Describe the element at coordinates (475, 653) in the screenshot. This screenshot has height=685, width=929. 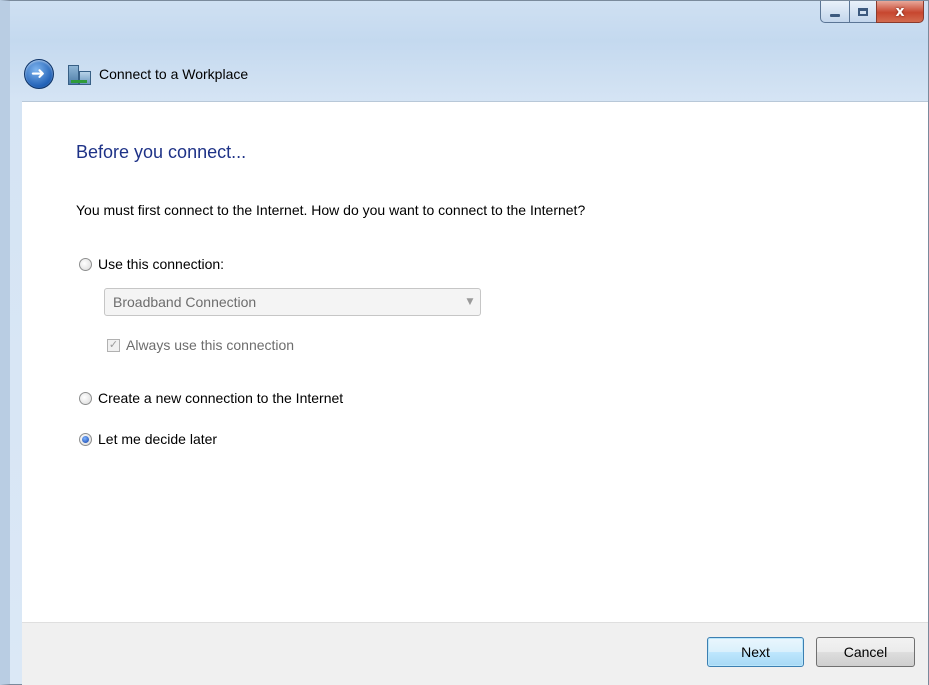
I see `wizard-footer: Next Cancel` at that location.